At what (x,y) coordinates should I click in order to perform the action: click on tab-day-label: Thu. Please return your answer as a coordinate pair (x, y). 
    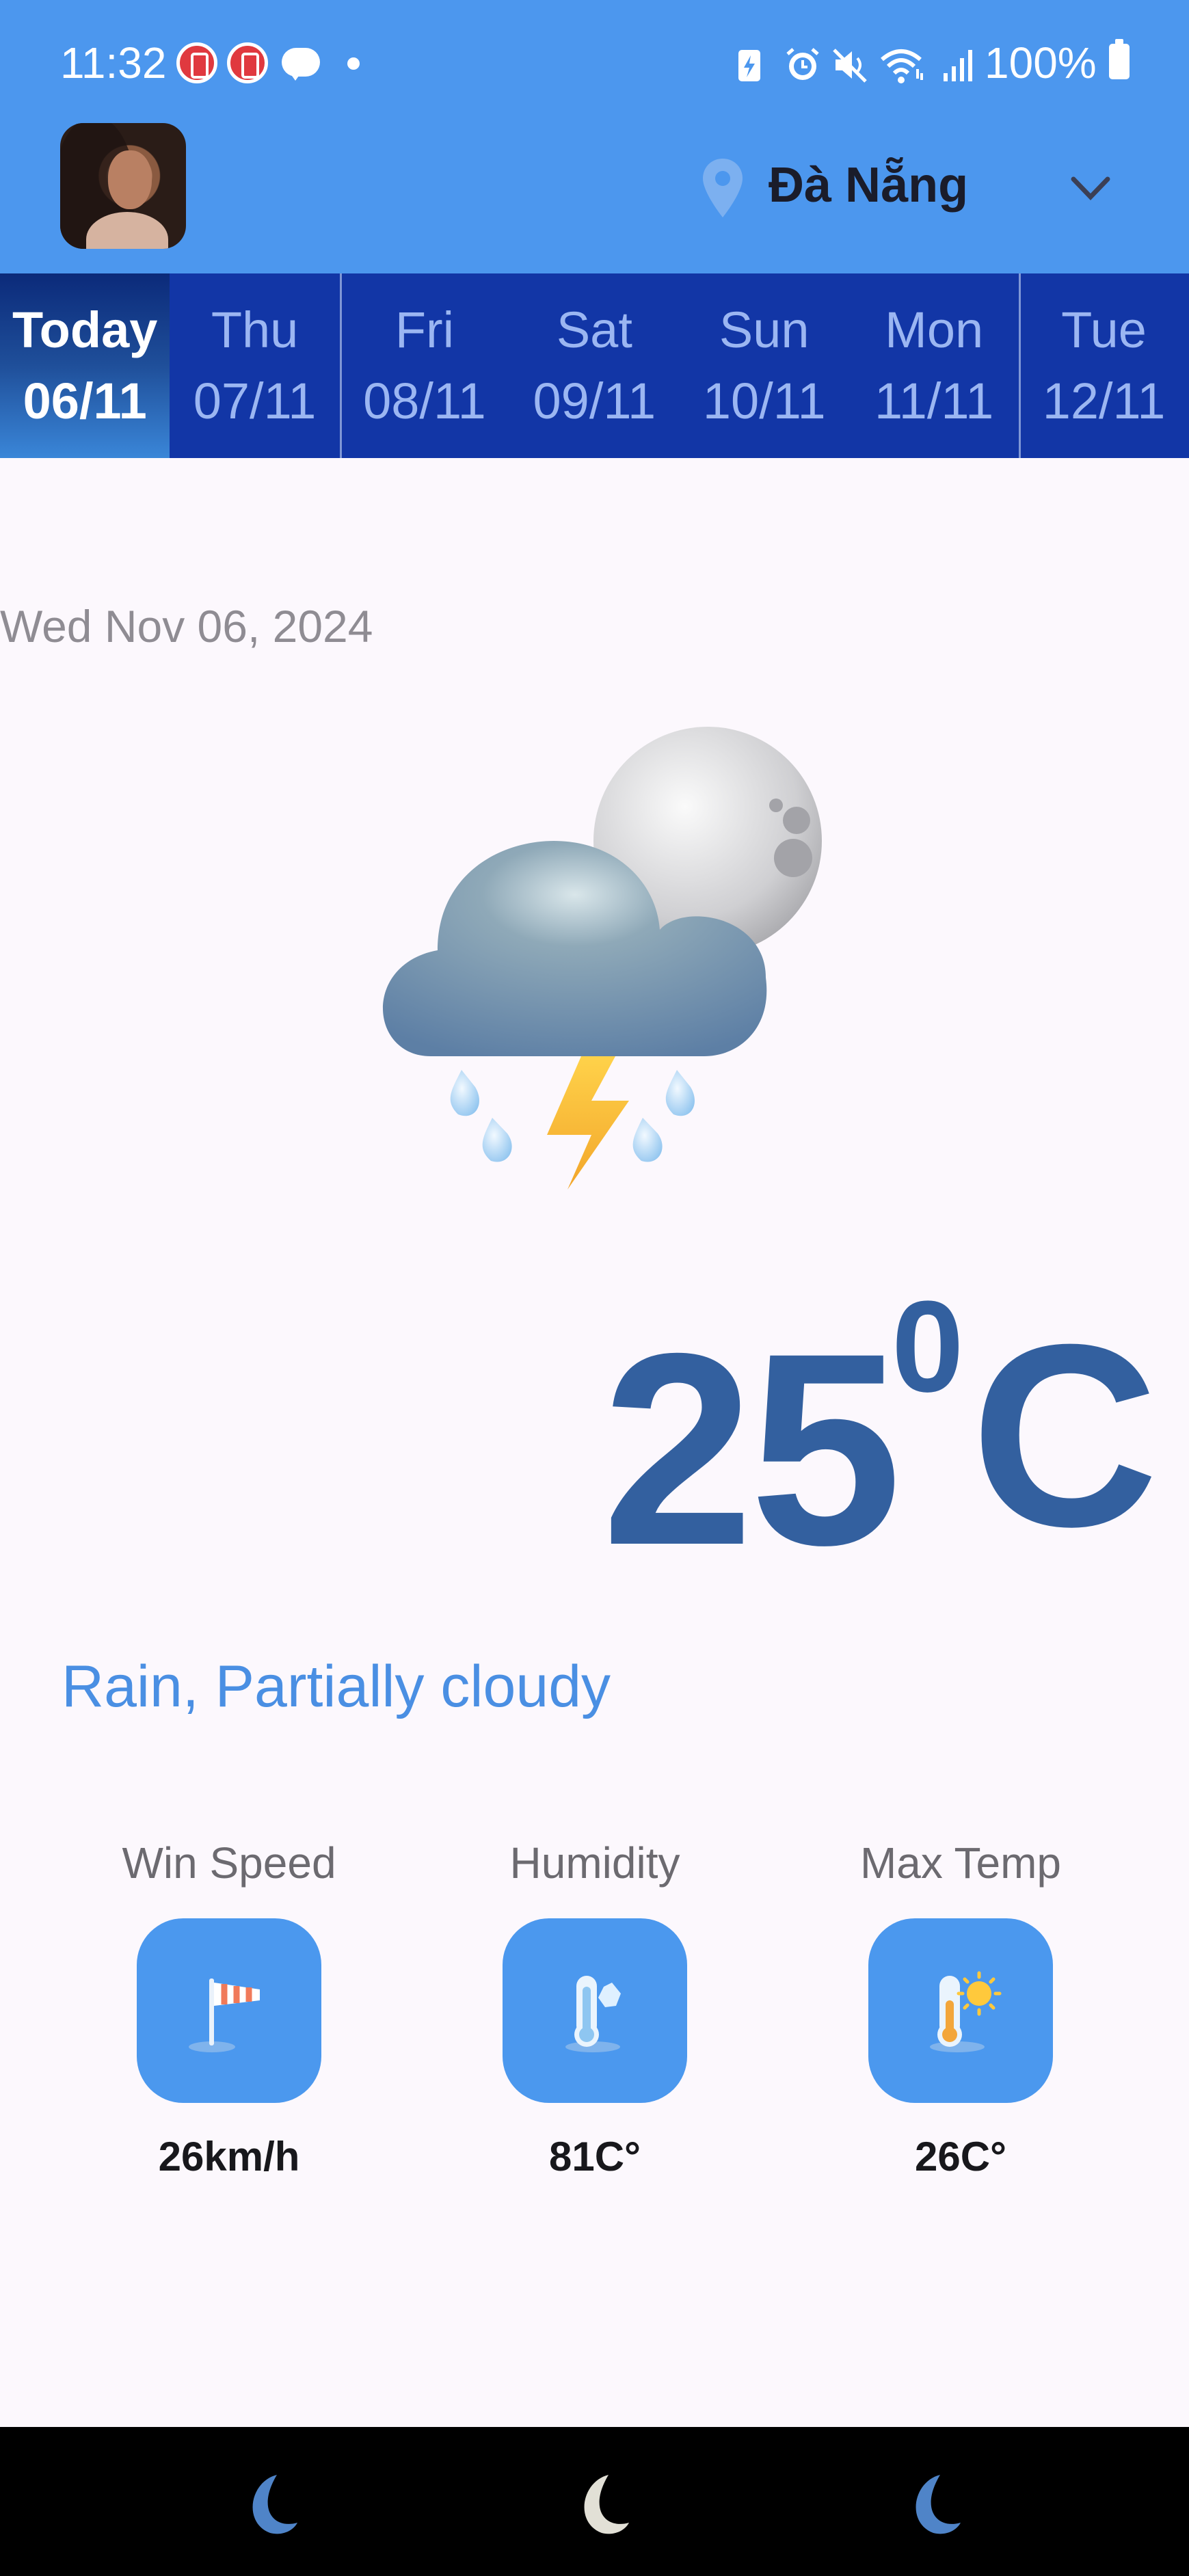
    Looking at the image, I should click on (255, 329).